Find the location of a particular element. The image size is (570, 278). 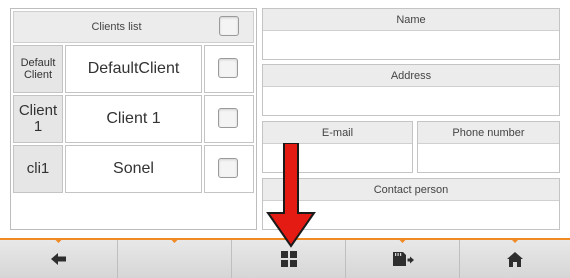

home-icon is located at coordinates (515, 259).